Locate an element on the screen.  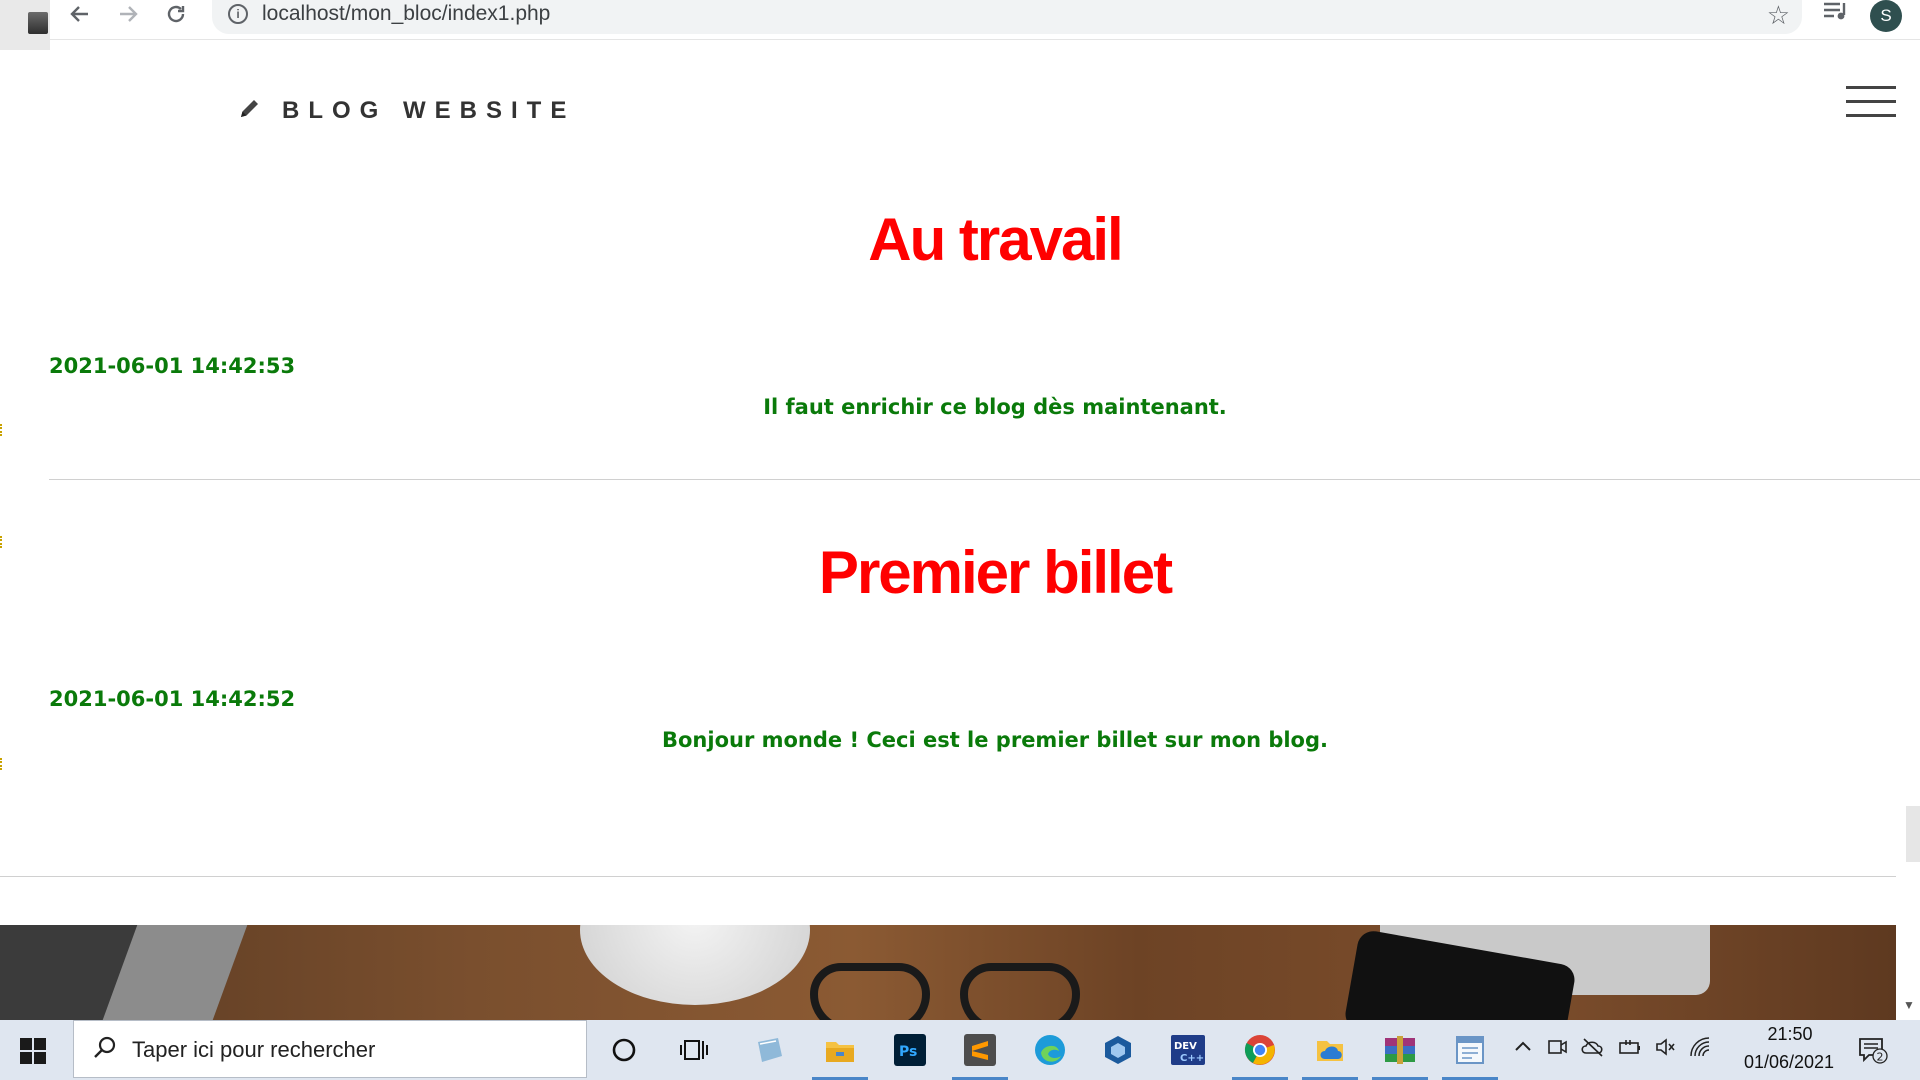
svg-text: DEV is located at coordinates (1185, 1046).